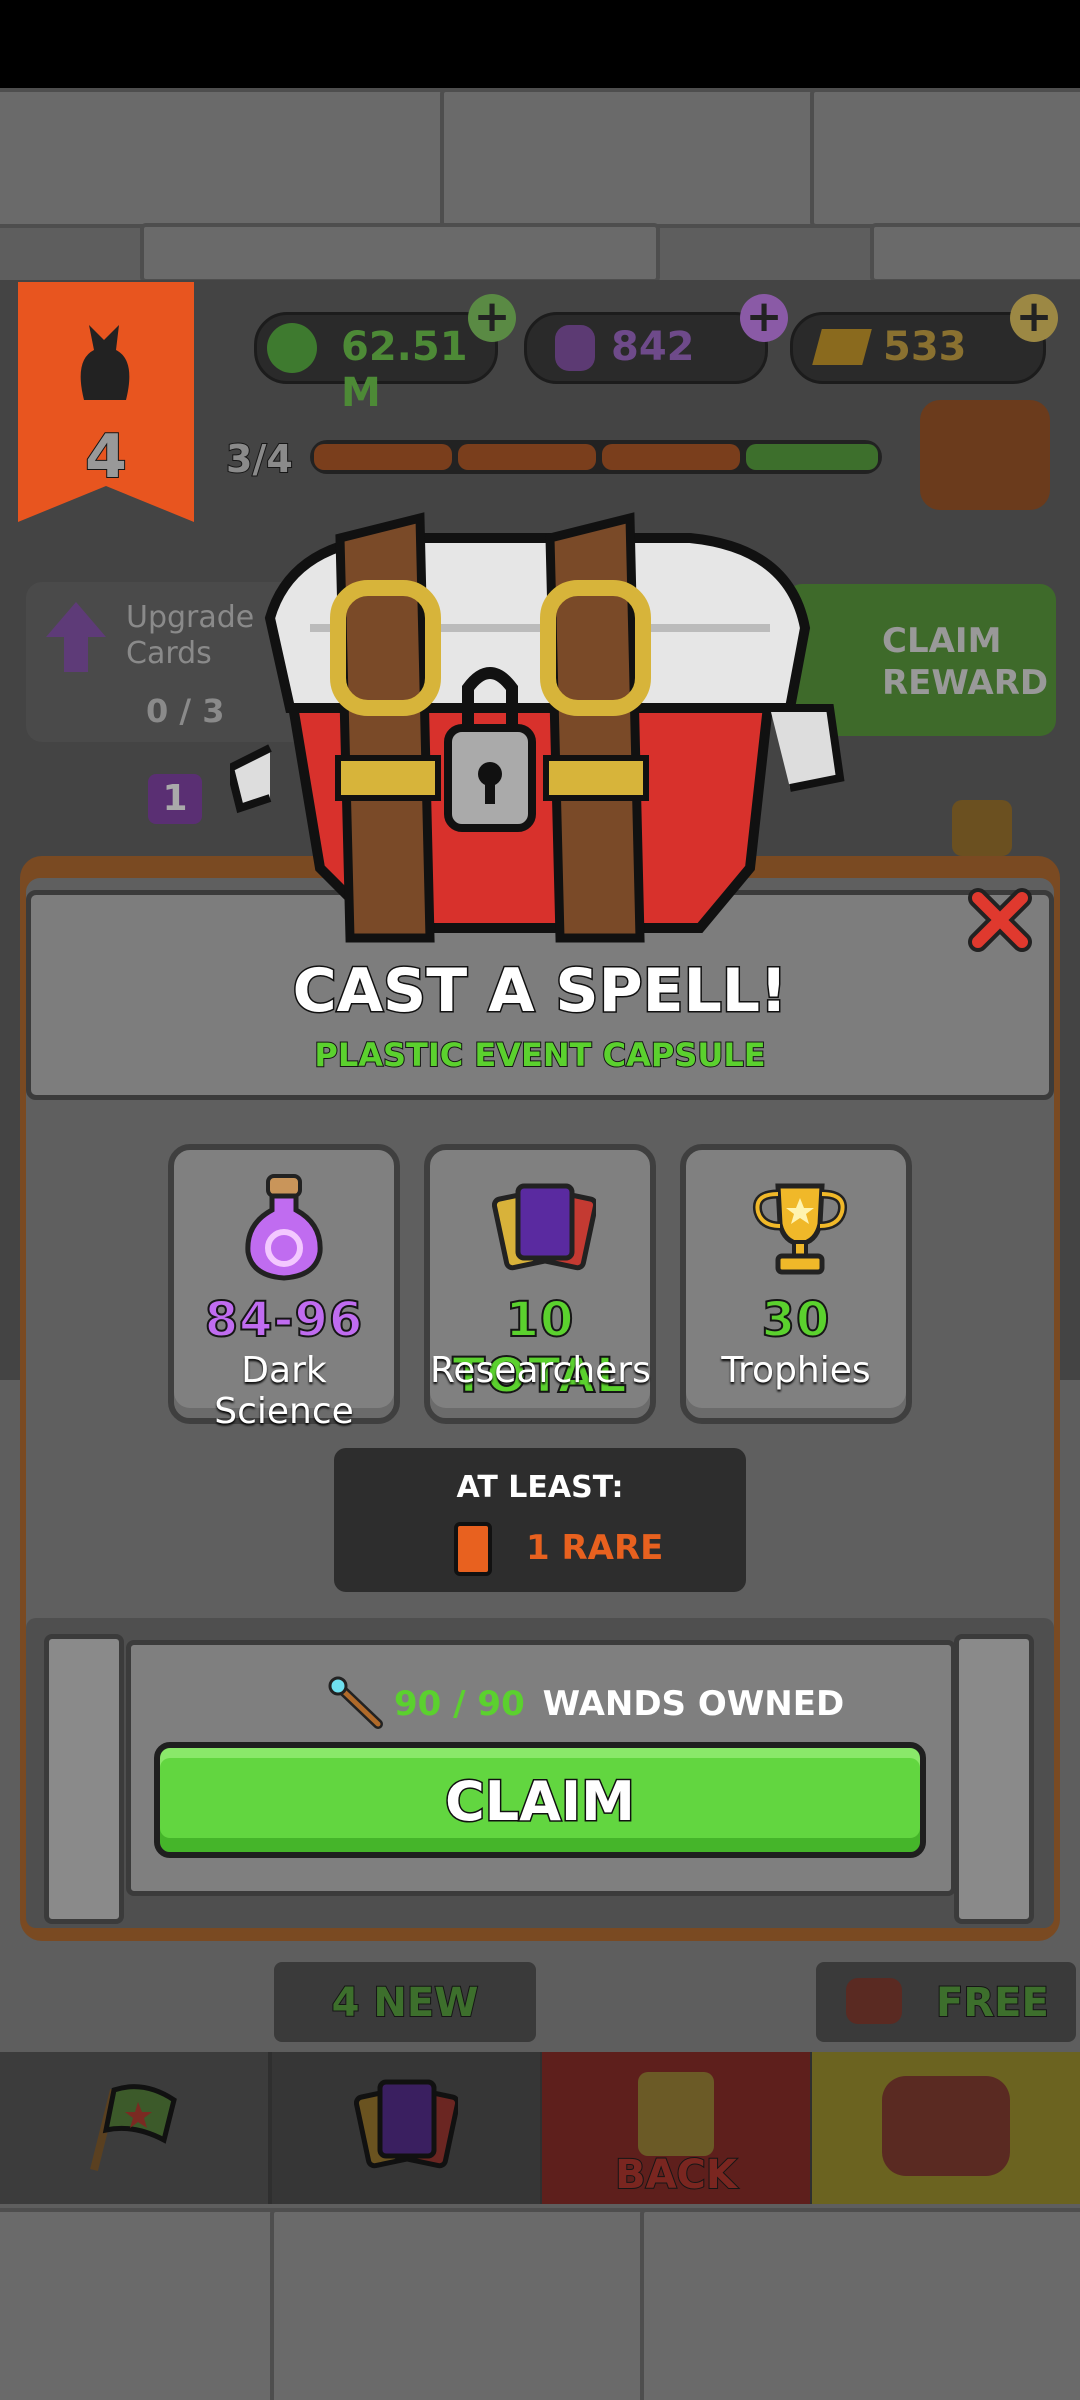 Image resolution: width=1080 pixels, height=2400 pixels. I want to click on wands-current: 90, so click(418, 1704).